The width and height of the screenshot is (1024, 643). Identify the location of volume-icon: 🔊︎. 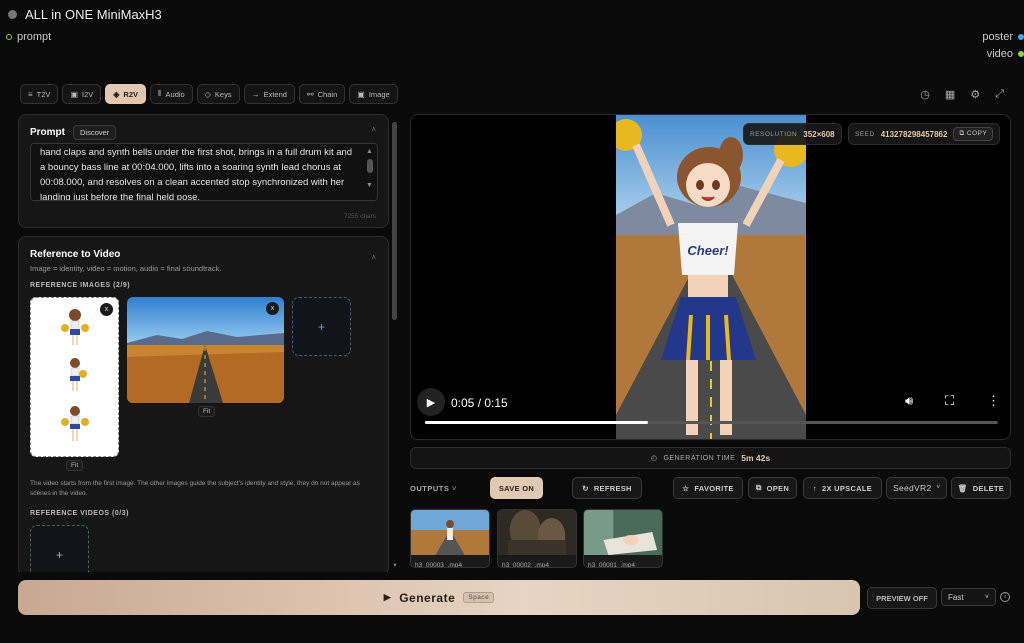
(909, 401).